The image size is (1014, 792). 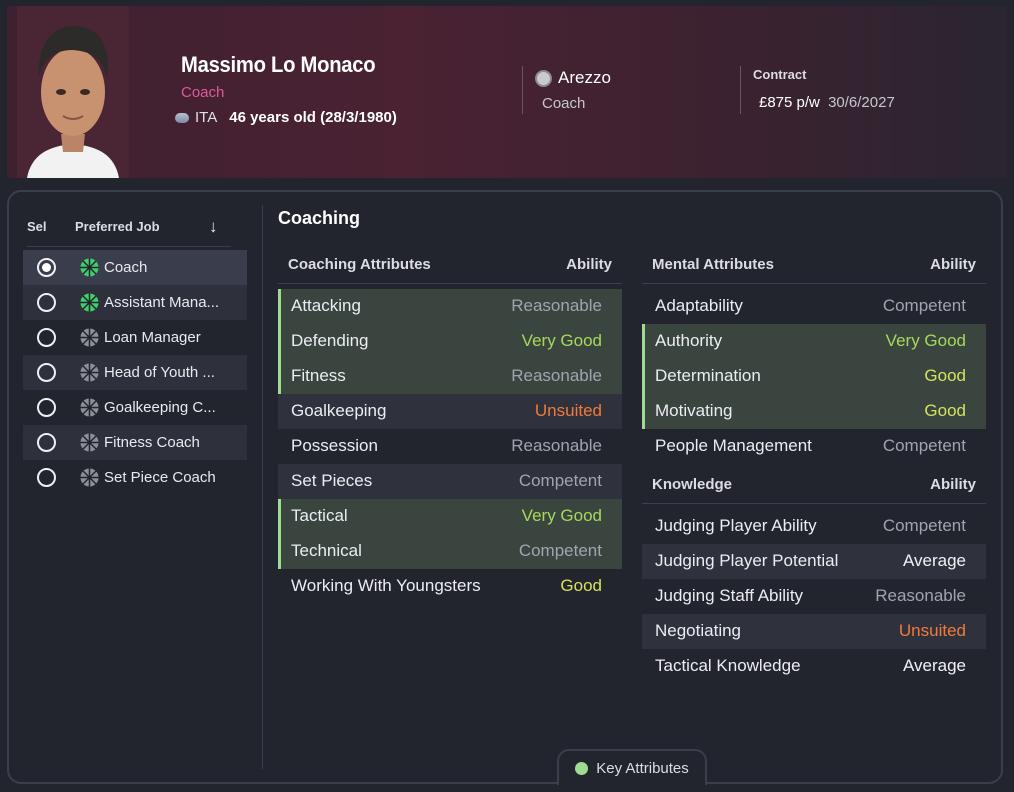 I want to click on attribute-name: Technical, so click(x=326, y=550).